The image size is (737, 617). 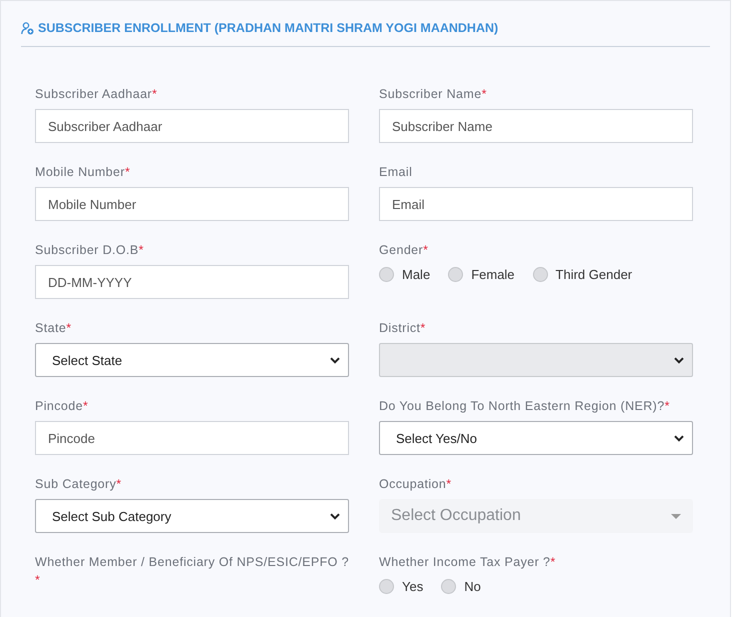 I want to click on select-field: Select Yes/No, so click(x=536, y=438).